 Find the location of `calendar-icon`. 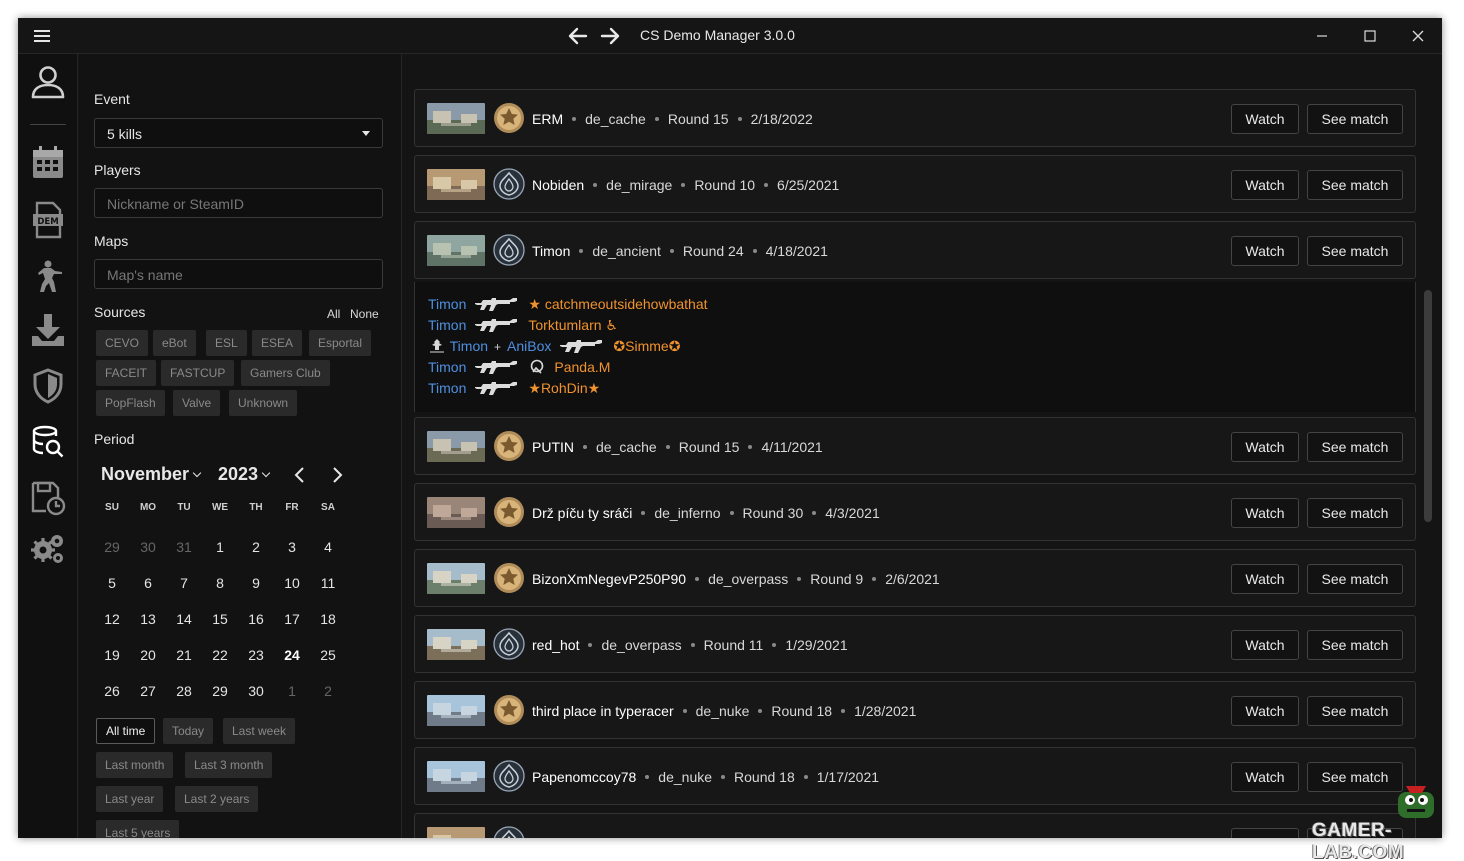

calendar-icon is located at coordinates (48, 162).